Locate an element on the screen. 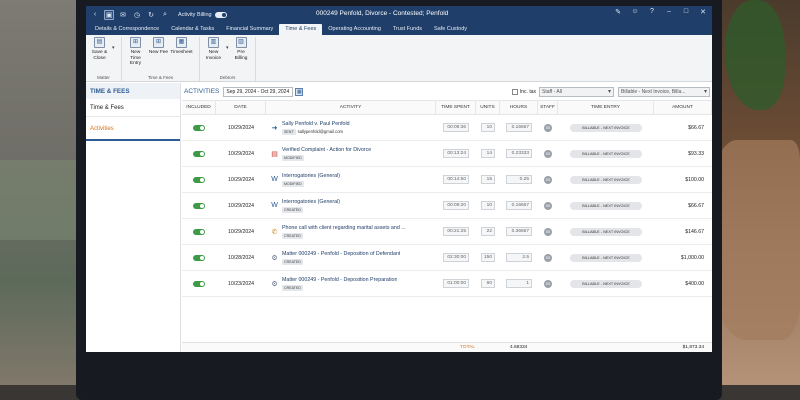 This screenshot has height=400, width=800. app-logo-icon: ▣ is located at coordinates (109, 14).